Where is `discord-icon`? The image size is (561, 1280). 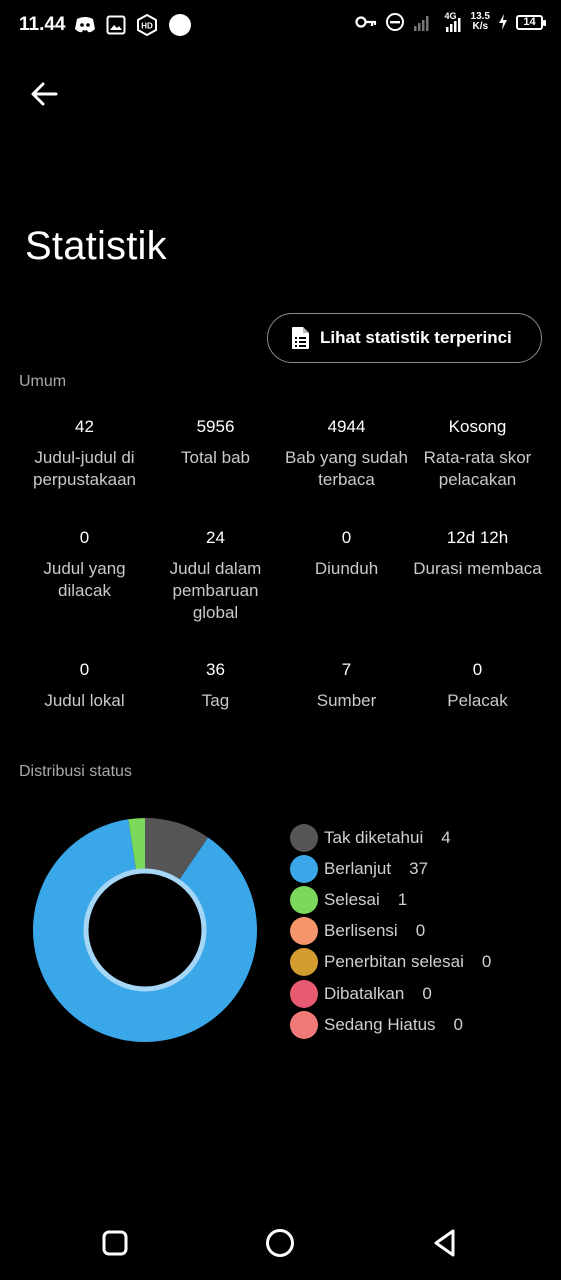
discord-icon is located at coordinates (85, 25).